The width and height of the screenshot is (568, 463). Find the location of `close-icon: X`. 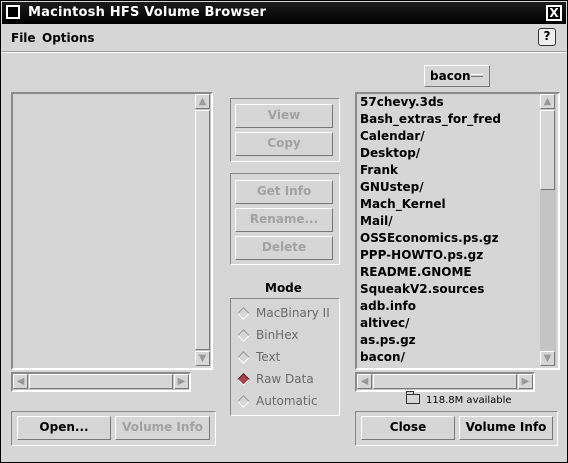

close-icon: X is located at coordinates (554, 13).